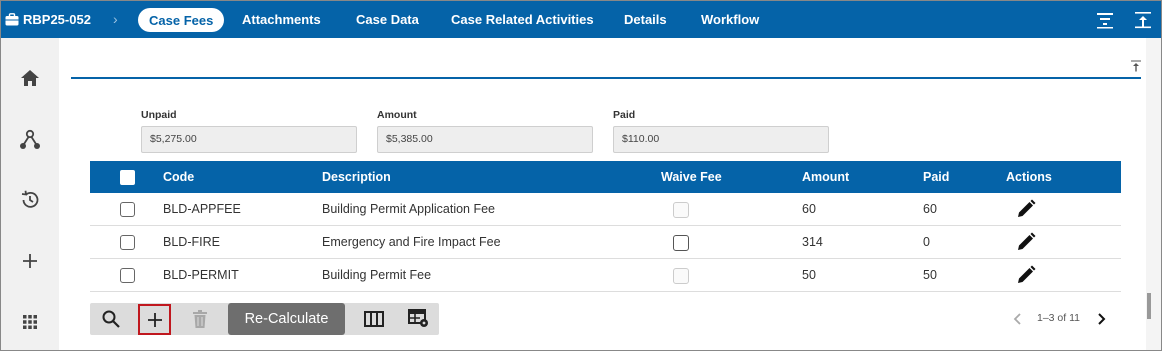 The width and height of the screenshot is (1162, 351). Describe the element at coordinates (1059, 318) in the screenshot. I see `pager-status: 1–3 of 11` at that location.